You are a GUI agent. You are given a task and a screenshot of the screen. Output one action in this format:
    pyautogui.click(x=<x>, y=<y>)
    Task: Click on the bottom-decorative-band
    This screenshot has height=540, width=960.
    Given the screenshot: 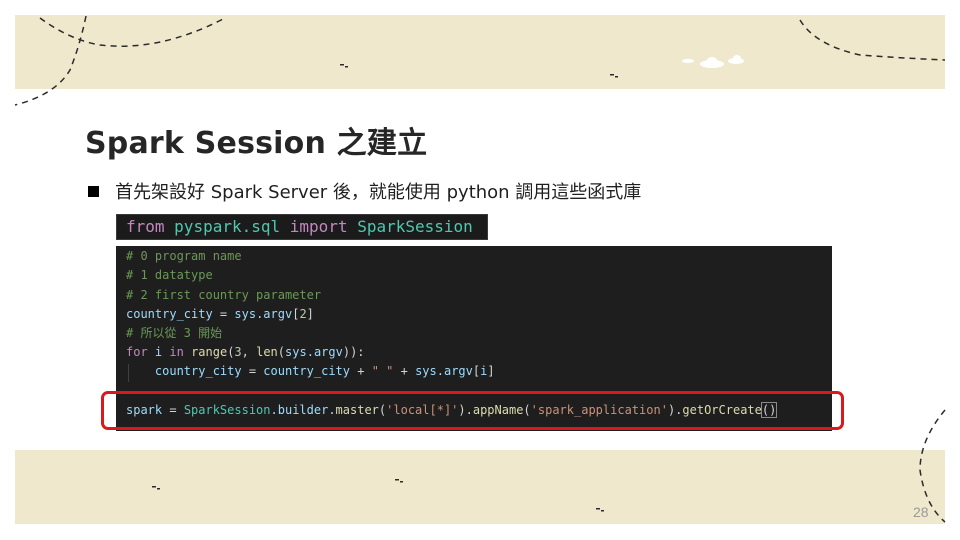 What is the action you would take?
    pyautogui.click(x=480, y=487)
    